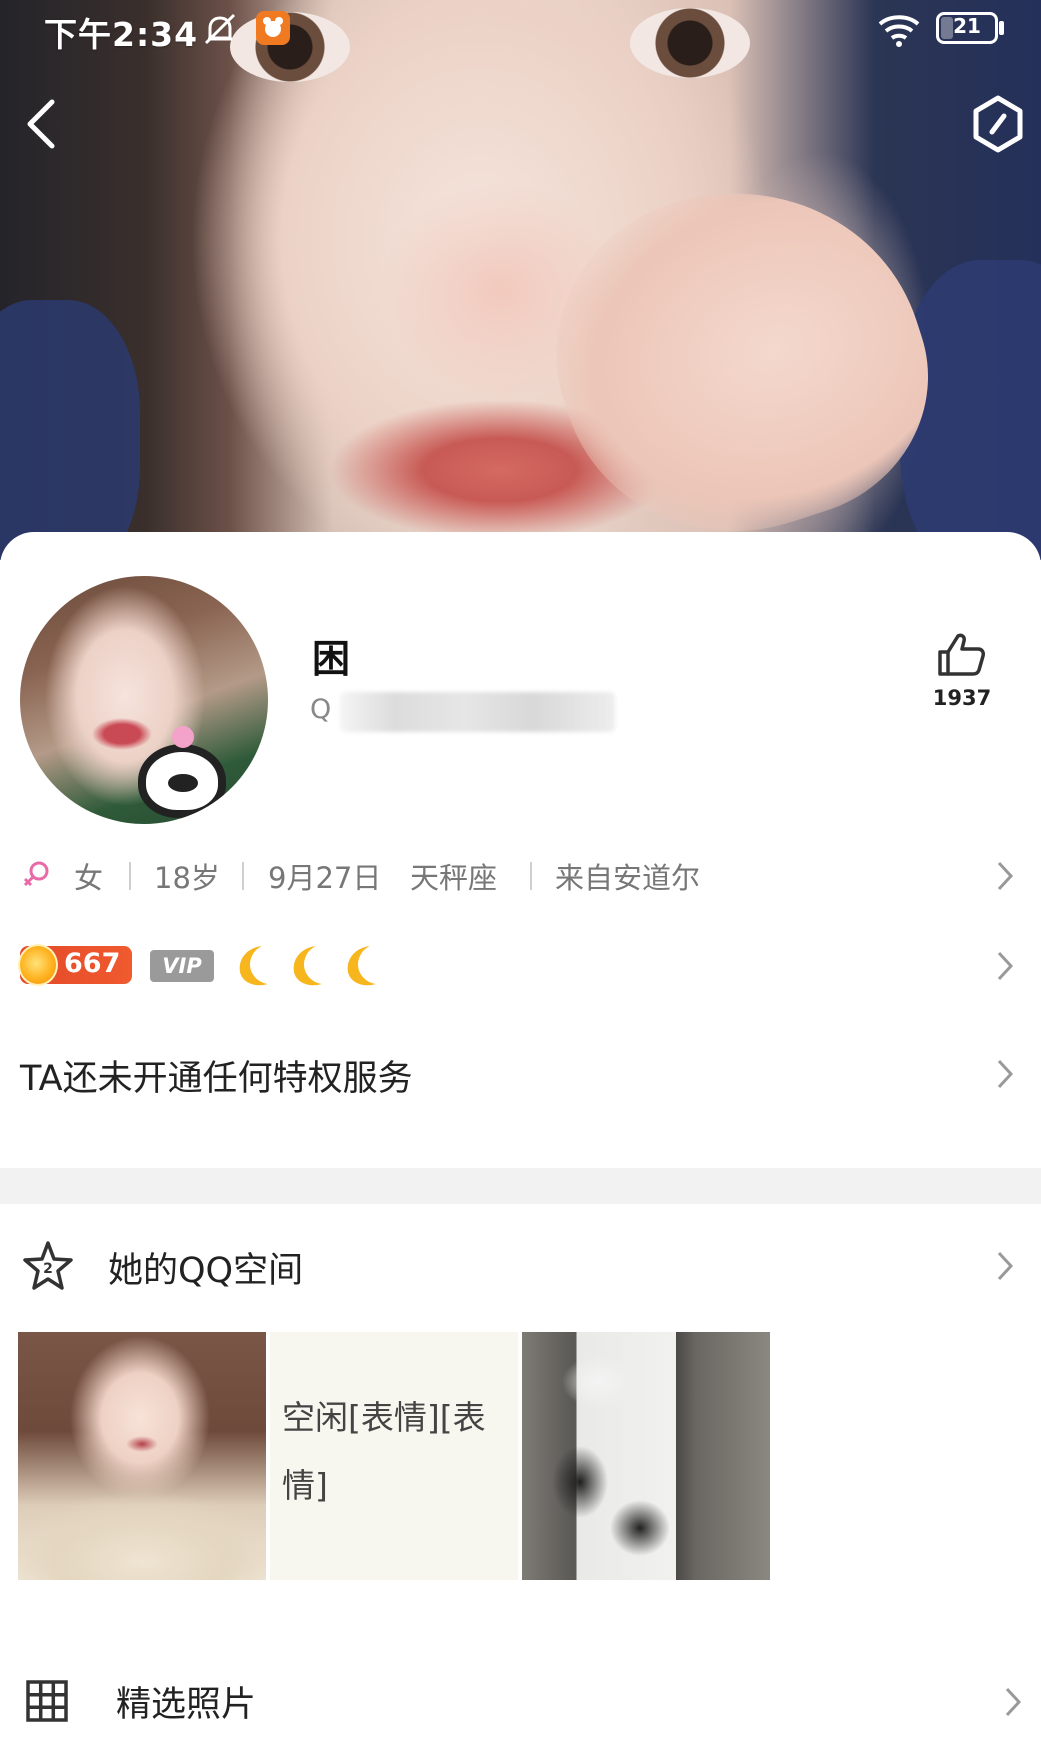 This screenshot has width=1041, height=1738. What do you see at coordinates (962, 698) in the screenshot?
I see `like-count: 1937` at bounding box center [962, 698].